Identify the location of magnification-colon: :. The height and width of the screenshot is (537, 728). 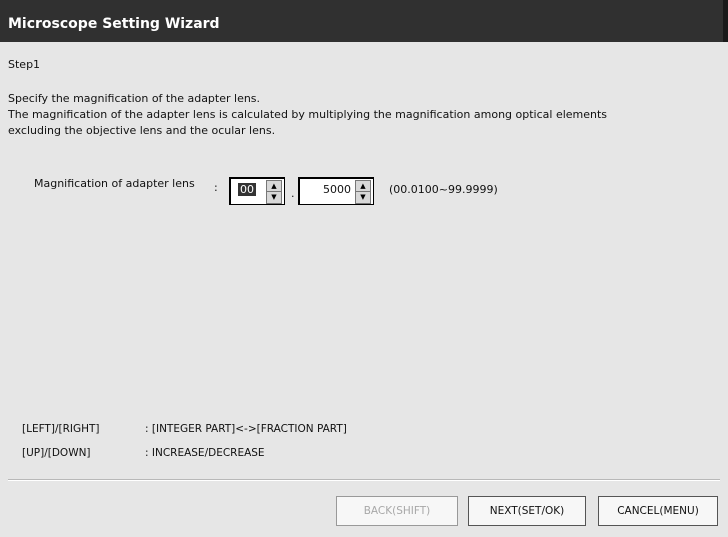
(216, 187).